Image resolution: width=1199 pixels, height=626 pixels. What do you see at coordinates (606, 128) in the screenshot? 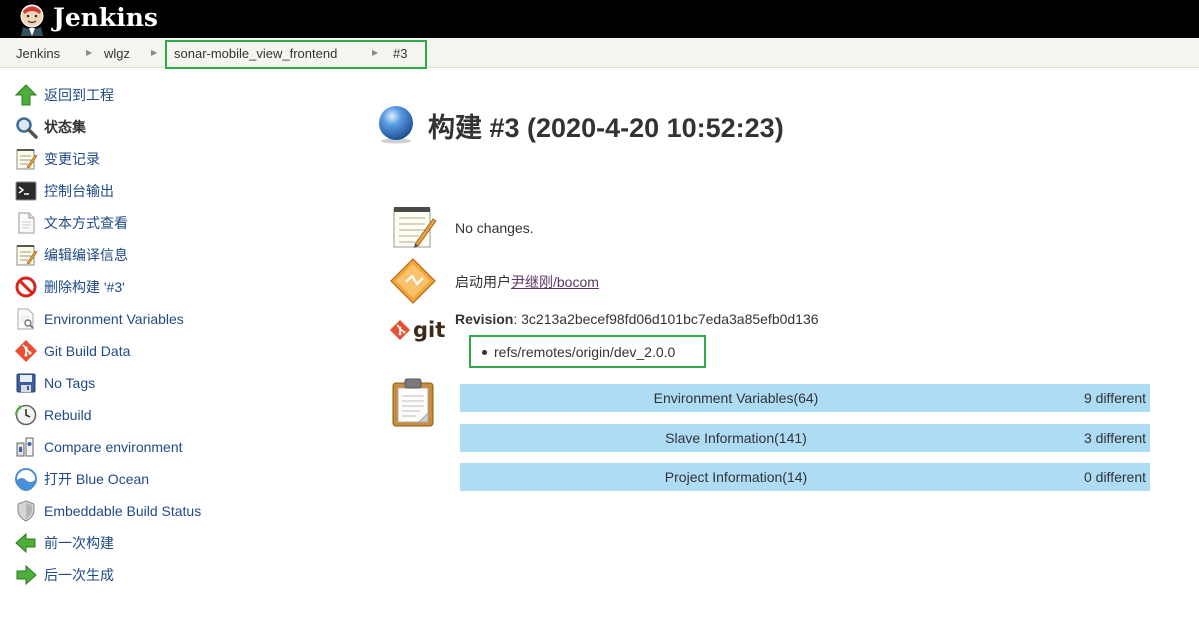
I see `page-title: 构建 #3 (2020-4-20 10:52:23)` at bounding box center [606, 128].